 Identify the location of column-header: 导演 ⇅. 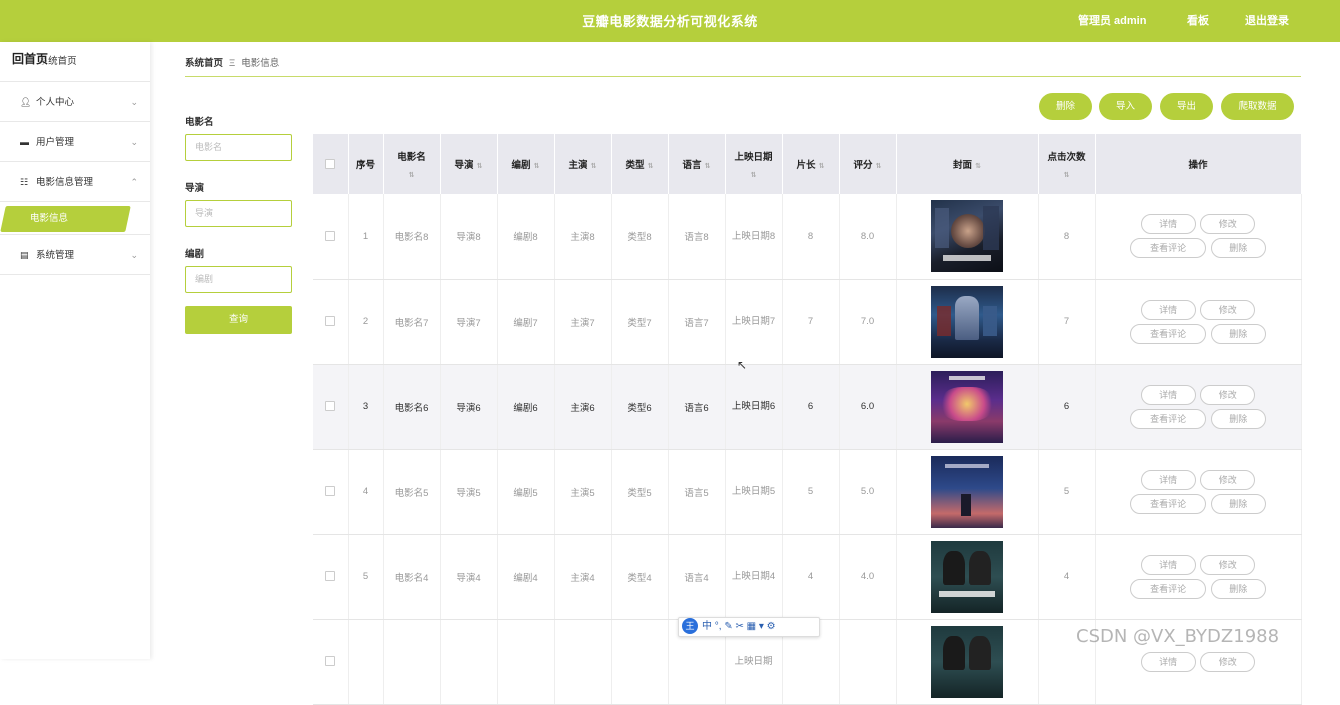
(469, 164).